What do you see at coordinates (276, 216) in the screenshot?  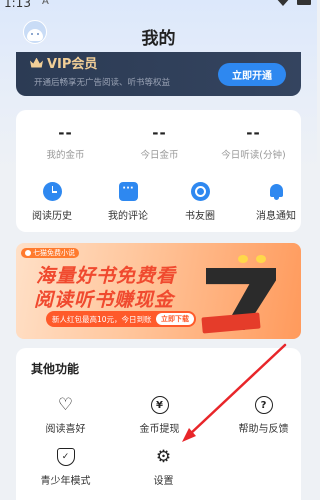 I see `shortcut-label: 消息通知` at bounding box center [276, 216].